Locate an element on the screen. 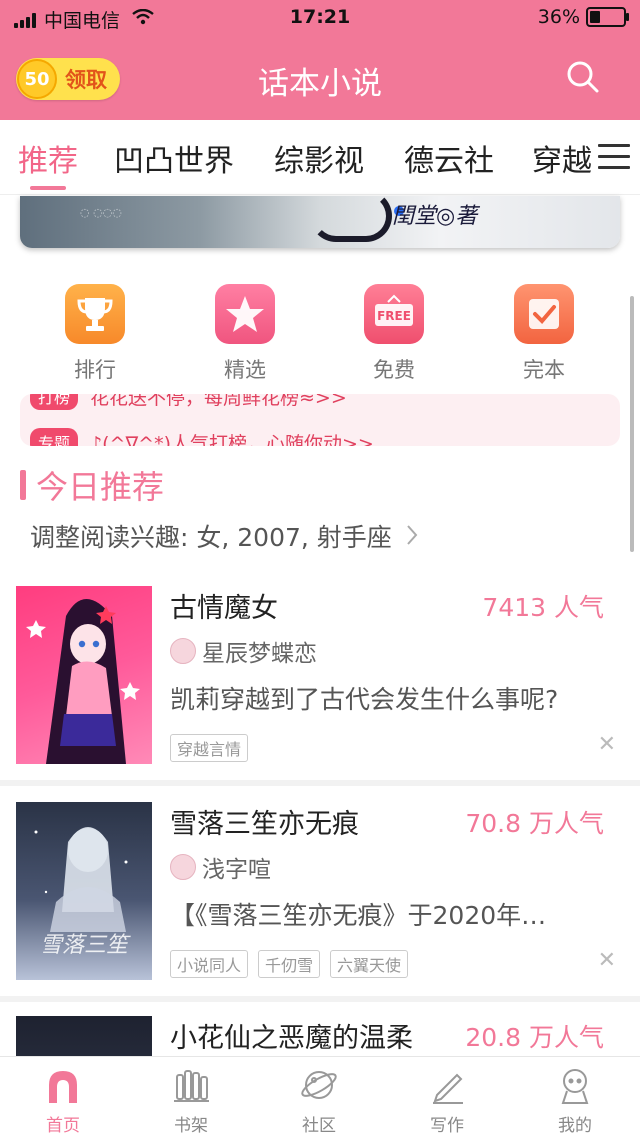 The height and width of the screenshot is (1140, 640). nav-bookshelf: 书架 is located at coordinates (191, 1100).